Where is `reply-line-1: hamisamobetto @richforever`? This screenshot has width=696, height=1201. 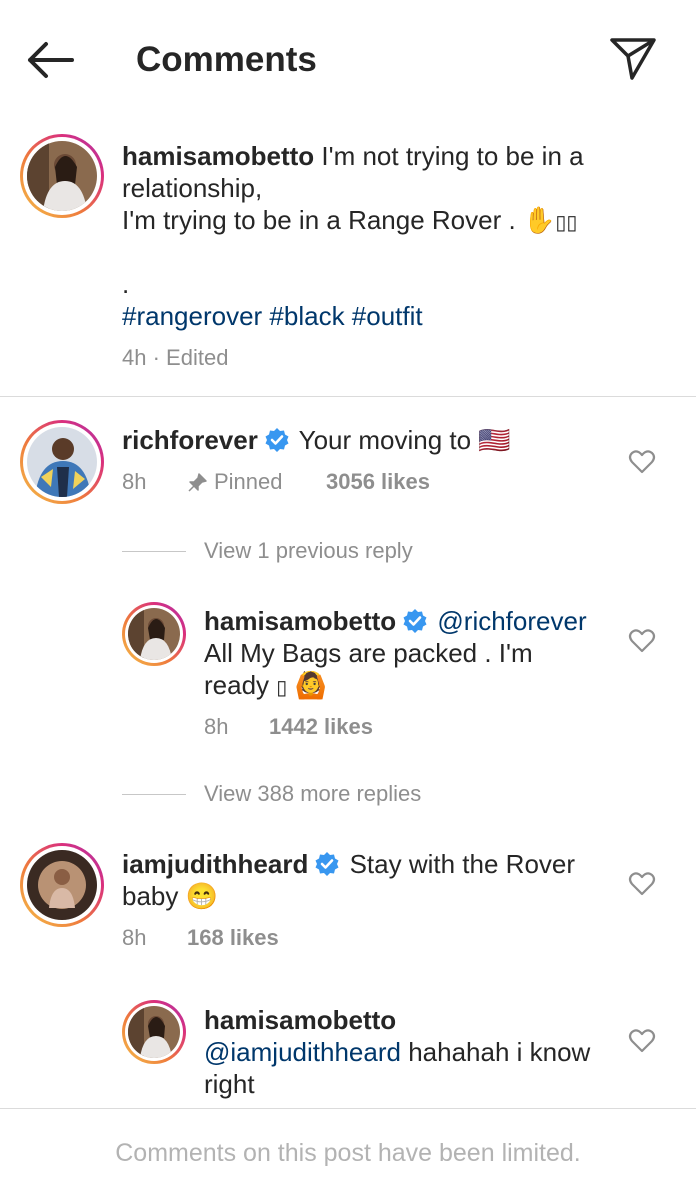 reply-line-1: hamisamobetto @richforever is located at coordinates (395, 621).